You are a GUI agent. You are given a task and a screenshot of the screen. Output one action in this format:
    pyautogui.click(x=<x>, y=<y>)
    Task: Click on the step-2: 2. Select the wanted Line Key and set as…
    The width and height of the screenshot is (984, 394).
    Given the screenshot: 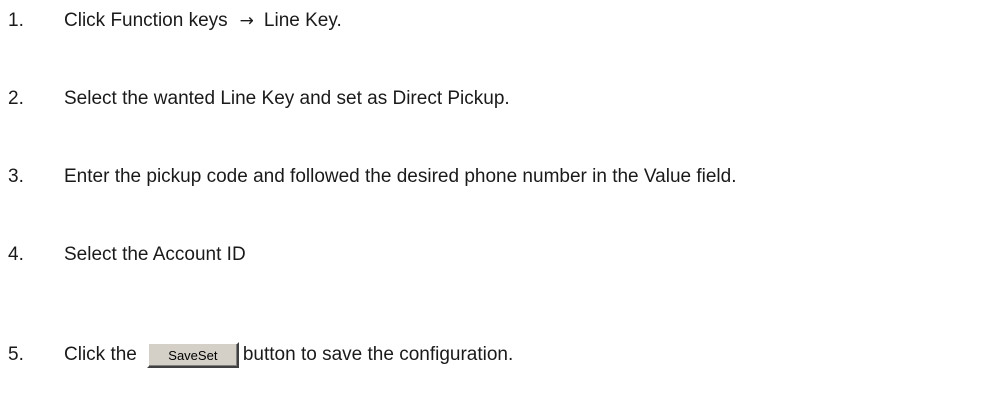 What is the action you would take?
    pyautogui.click(x=496, y=99)
    